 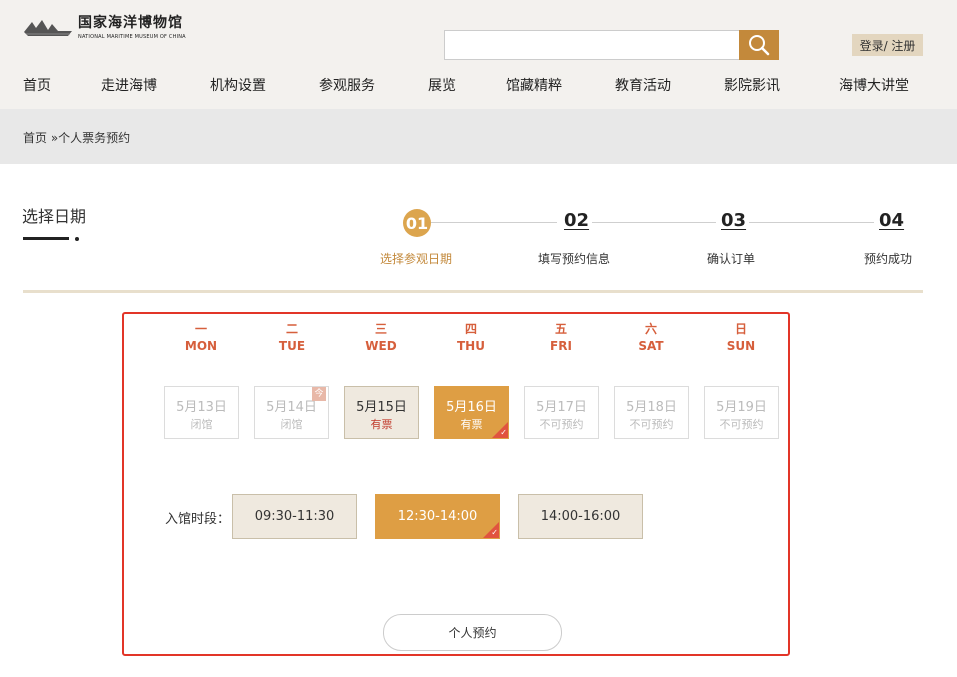 What do you see at coordinates (534, 85) in the screenshot?
I see `nav-item-collections: 馆藏精粹` at bounding box center [534, 85].